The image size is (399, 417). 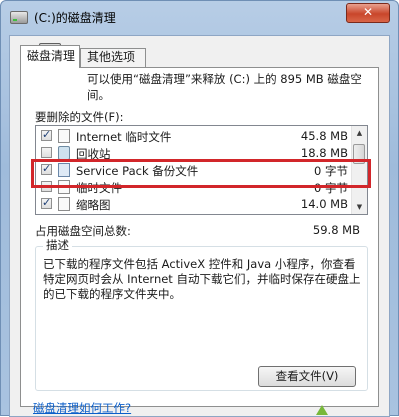 I want to click on view-files-button: 查看文件(V), so click(x=307, y=376).